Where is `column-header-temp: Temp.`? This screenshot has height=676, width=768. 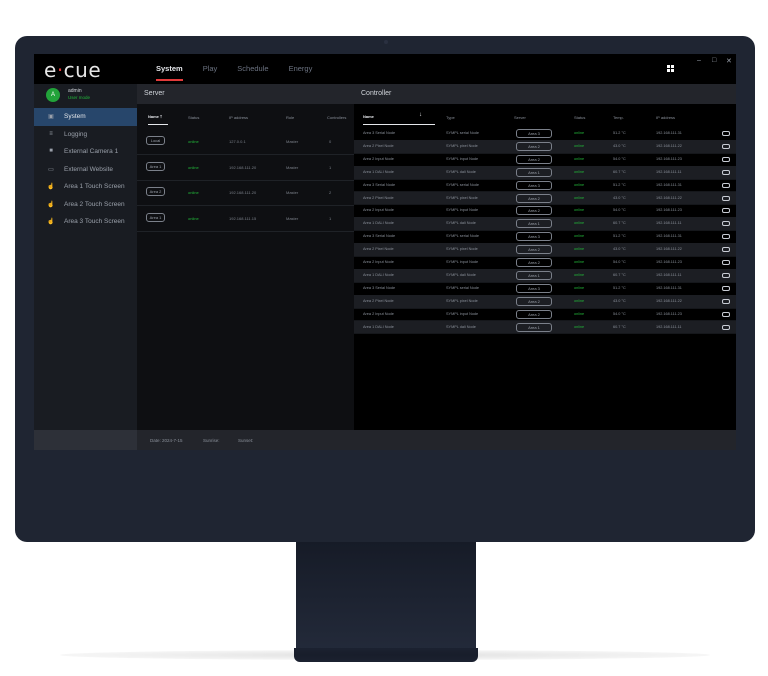
column-header-temp: Temp. is located at coordinates (618, 117).